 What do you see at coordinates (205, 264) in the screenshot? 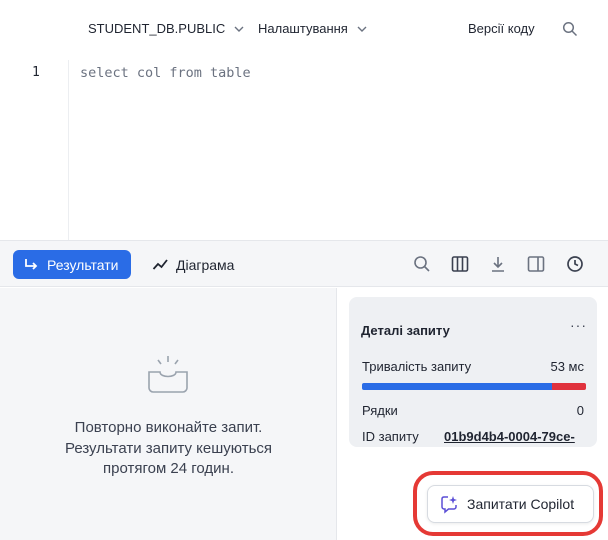
I see `tab-chart-label: Діаграма` at bounding box center [205, 264].